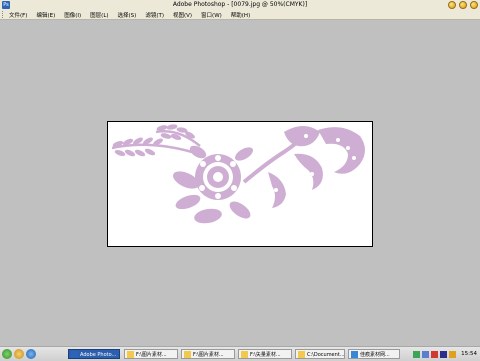 This screenshot has width=480, height=361. Describe the element at coordinates (74, 354) in the screenshot. I see `photoshop-icon` at that location.